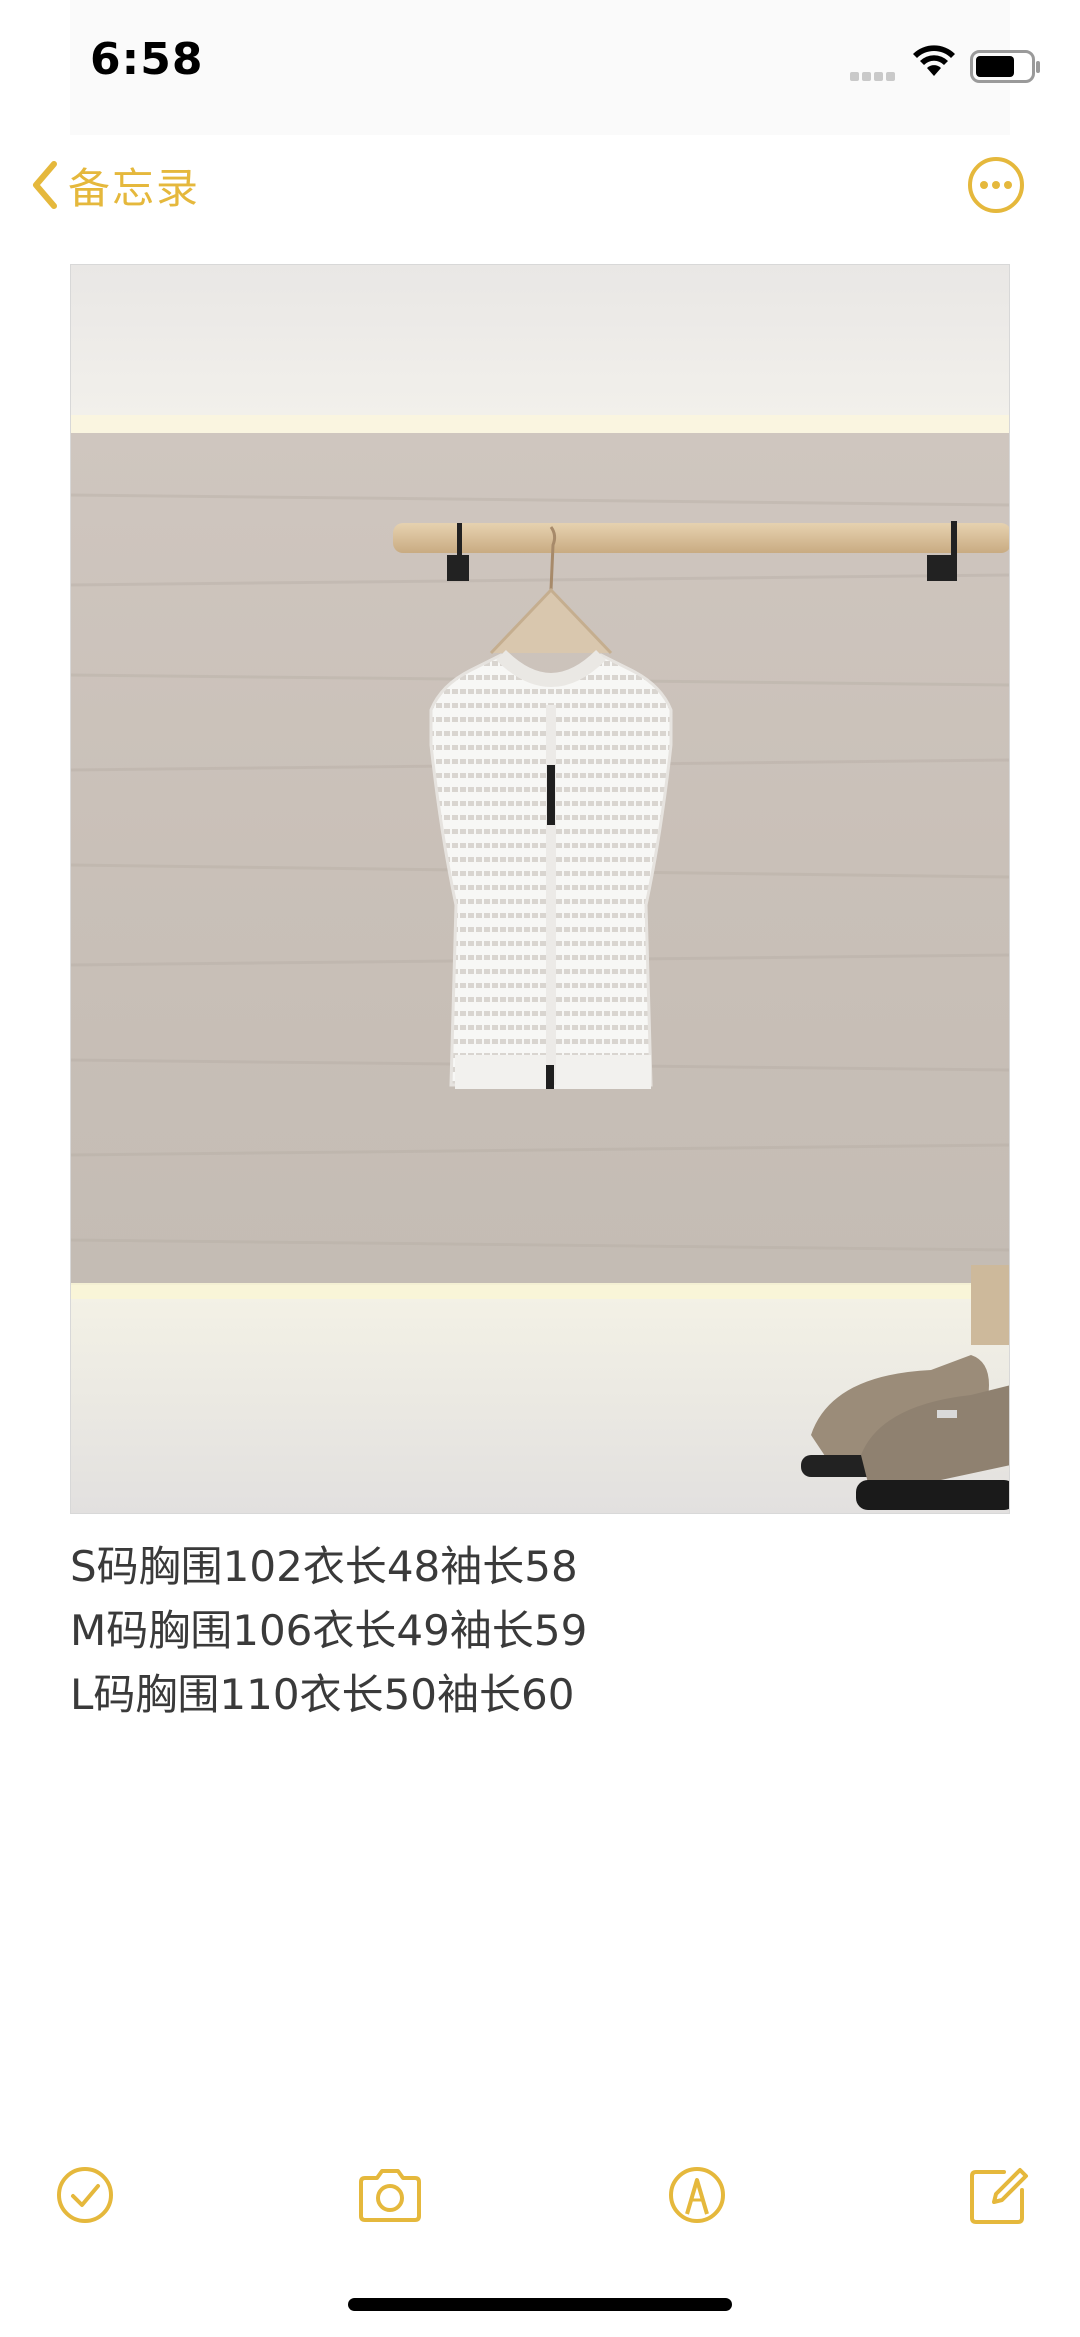  What do you see at coordinates (697, 2195) in the screenshot?
I see `markup-icon` at bounding box center [697, 2195].